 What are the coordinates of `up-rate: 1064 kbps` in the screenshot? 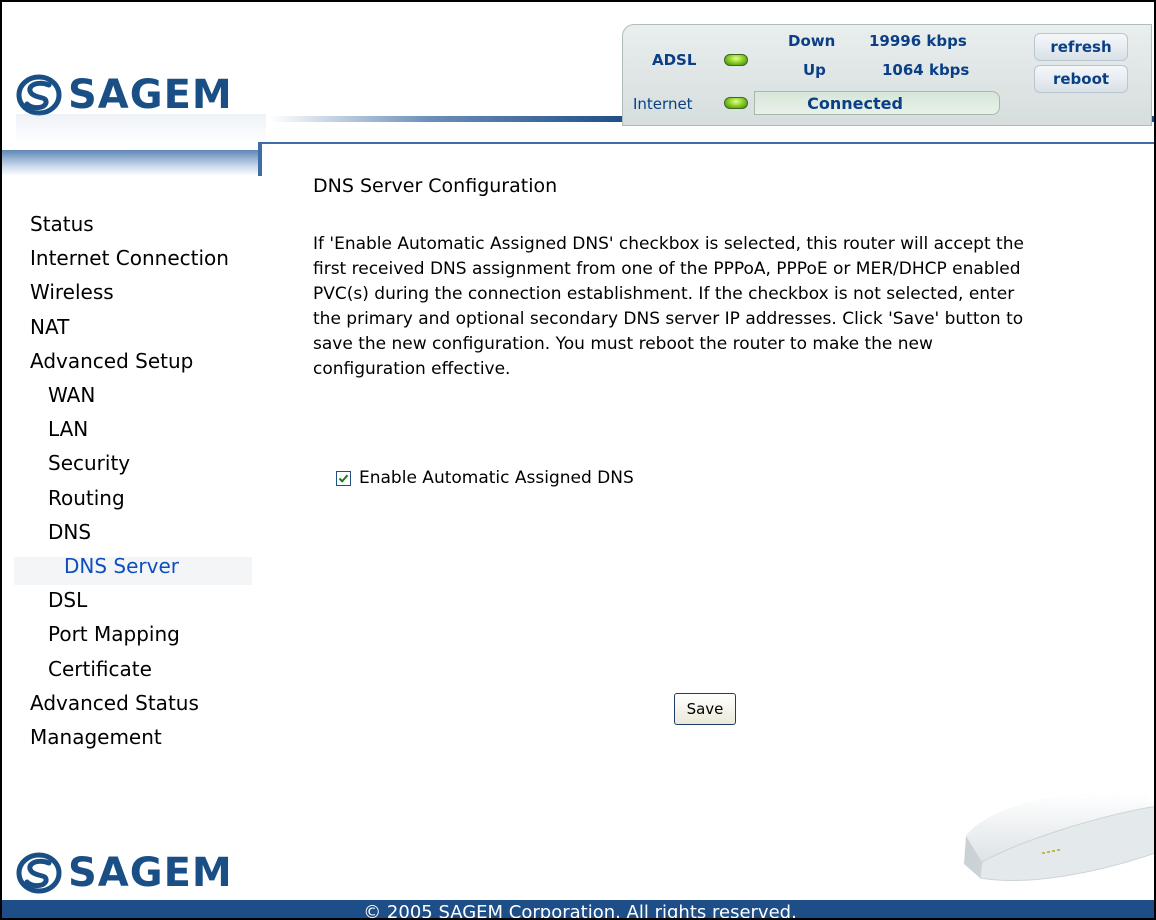 It's located at (926, 70).